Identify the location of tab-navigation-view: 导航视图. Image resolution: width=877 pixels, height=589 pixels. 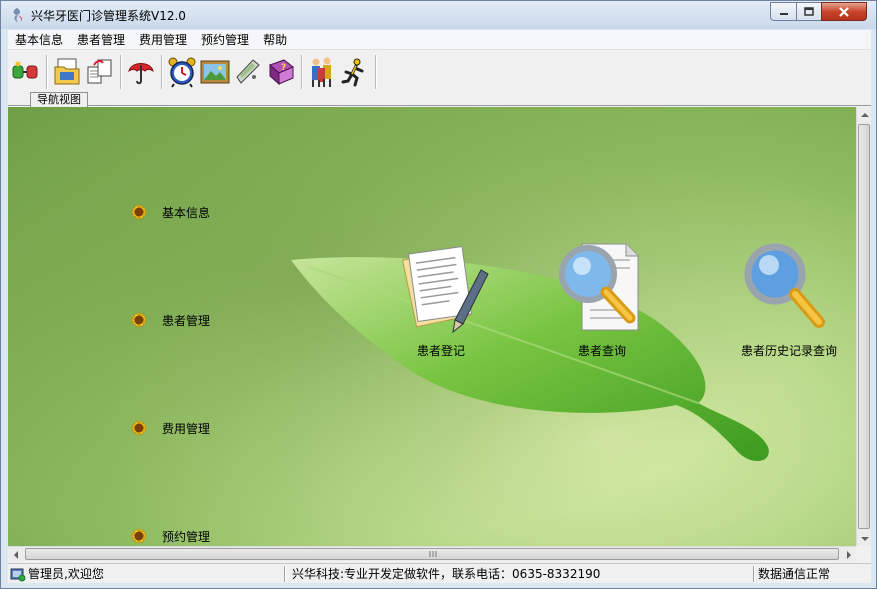
(59, 99).